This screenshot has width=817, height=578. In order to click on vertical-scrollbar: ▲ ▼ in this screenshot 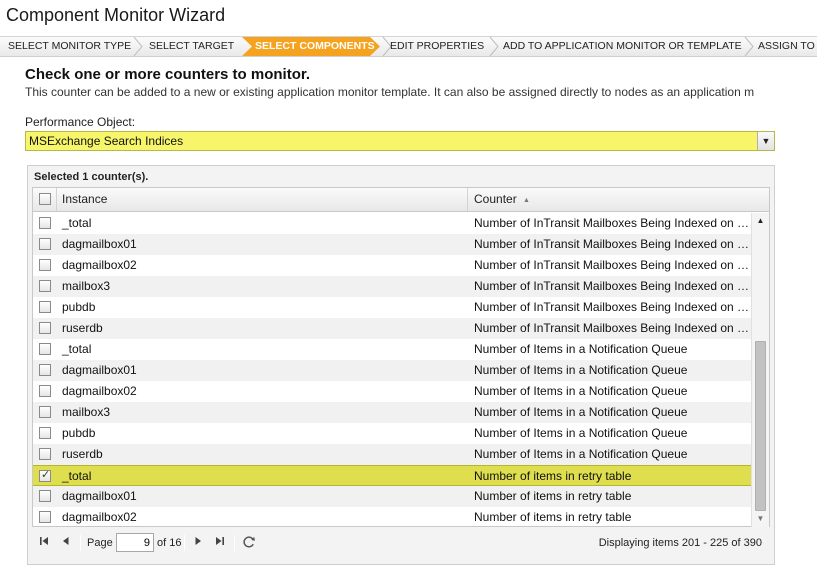, I will do `click(760, 370)`.